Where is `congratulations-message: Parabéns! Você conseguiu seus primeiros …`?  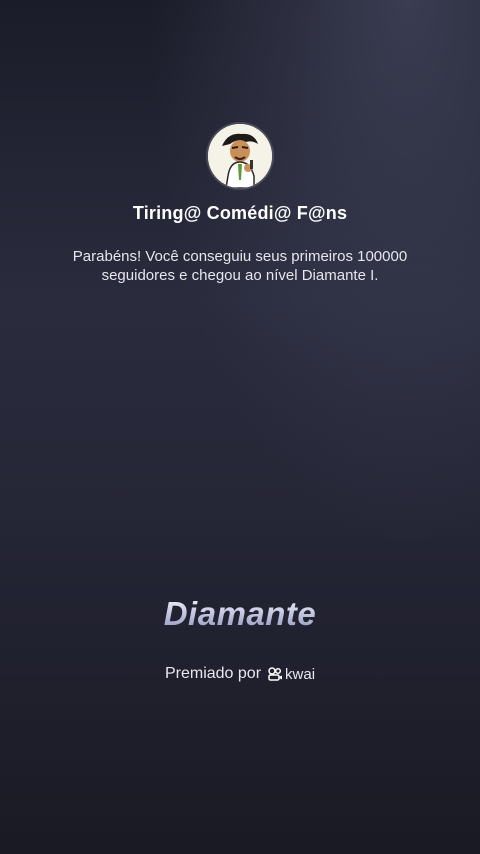
congratulations-message: Parabéns! Você conseguiu seus primeiros … is located at coordinates (240, 266).